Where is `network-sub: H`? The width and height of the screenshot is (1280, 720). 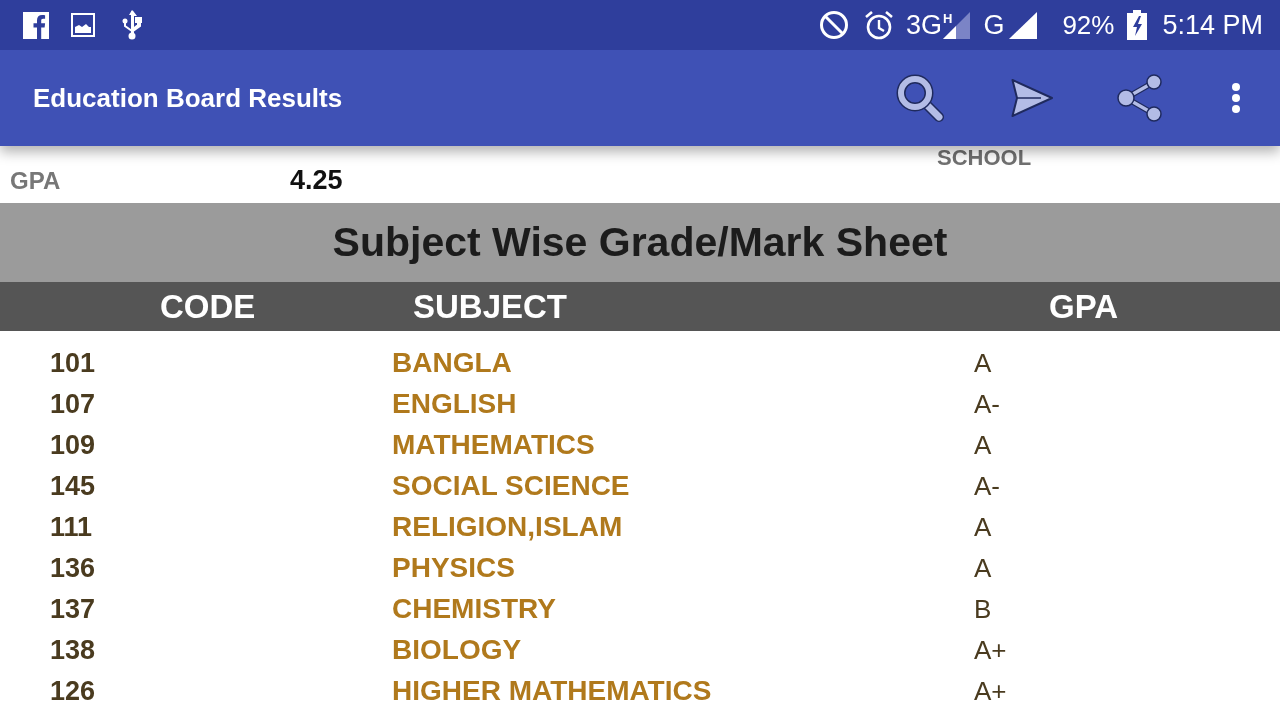 network-sub: H is located at coordinates (948, 18).